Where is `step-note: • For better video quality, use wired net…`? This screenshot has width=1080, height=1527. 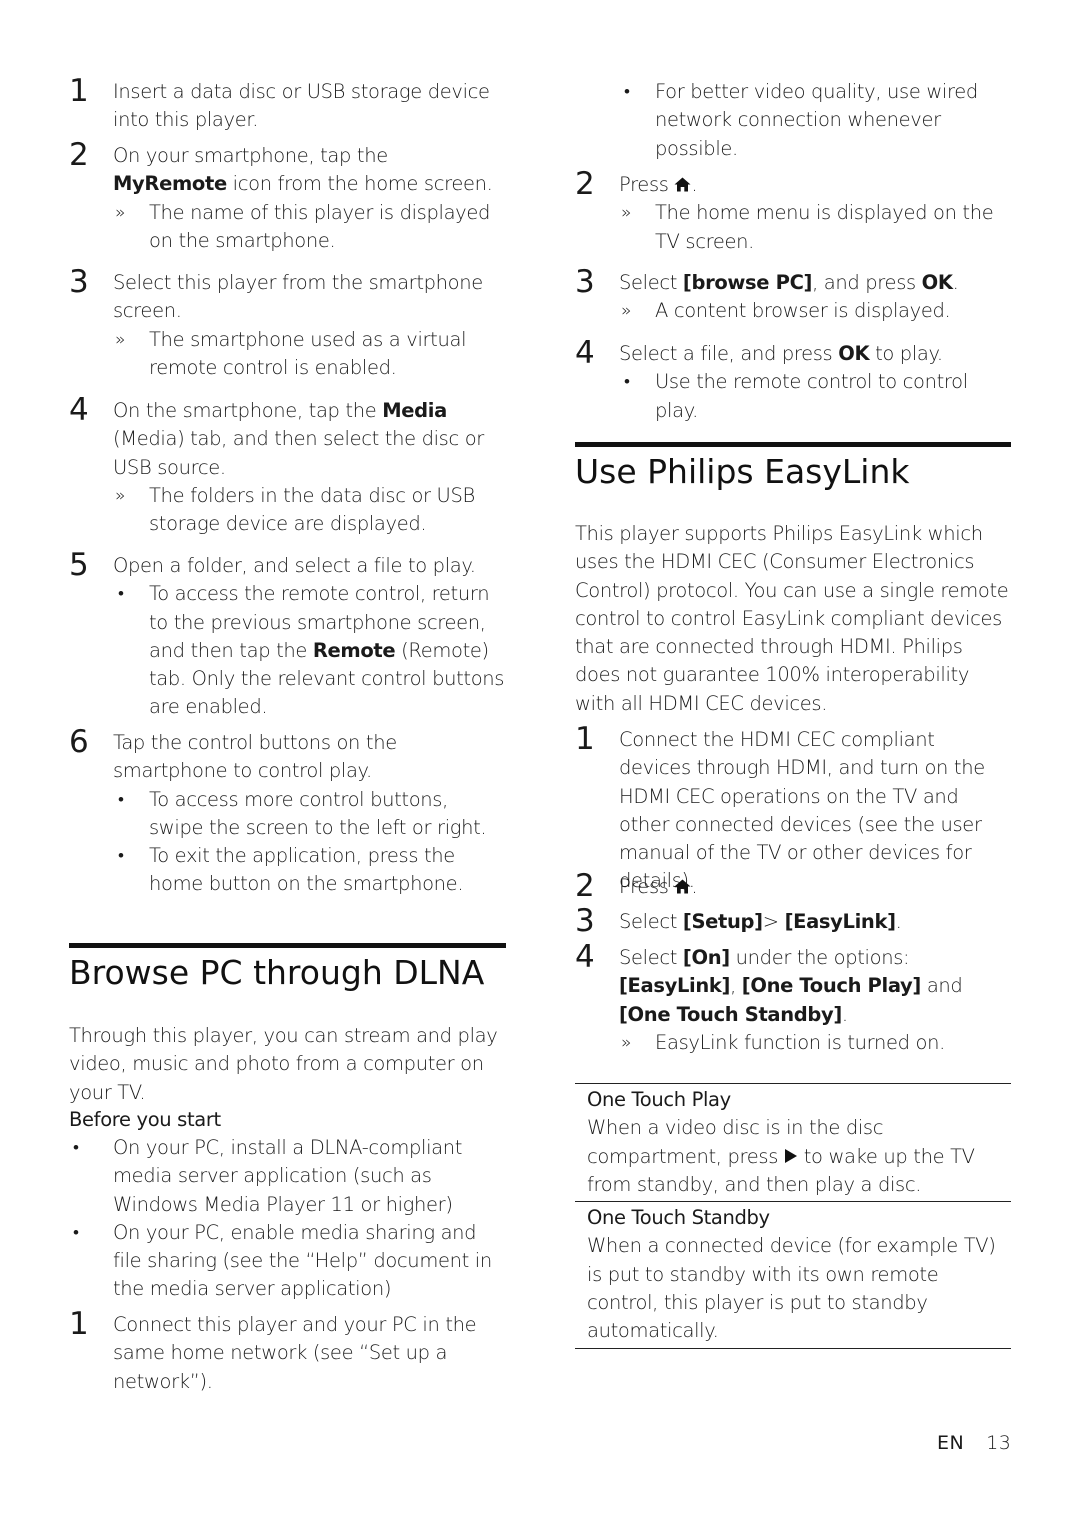 step-note: • For better video quality, use wired net… is located at coordinates (815, 120).